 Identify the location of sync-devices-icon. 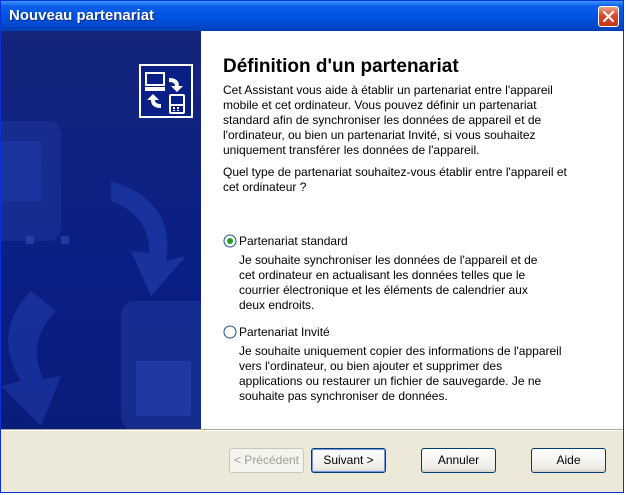
(166, 91).